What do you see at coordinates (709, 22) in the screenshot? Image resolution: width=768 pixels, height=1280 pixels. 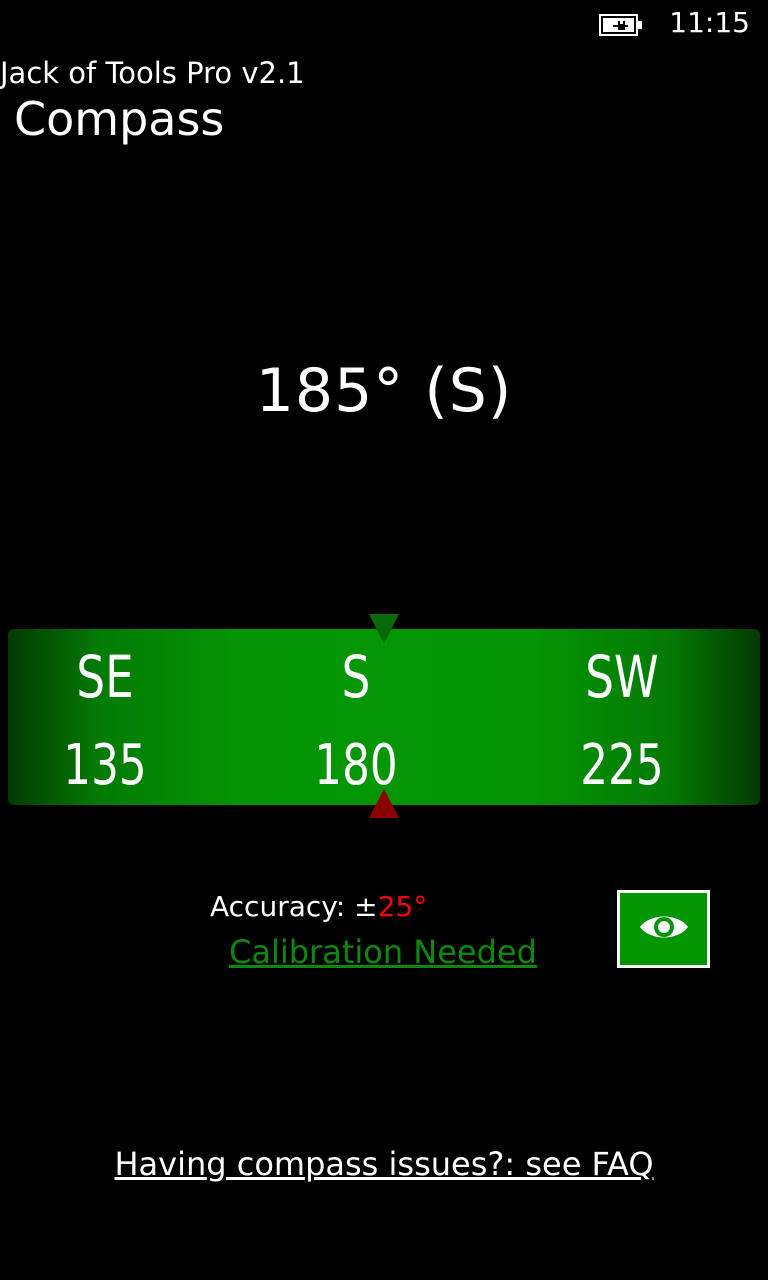 I see `clock: 11:15` at bounding box center [709, 22].